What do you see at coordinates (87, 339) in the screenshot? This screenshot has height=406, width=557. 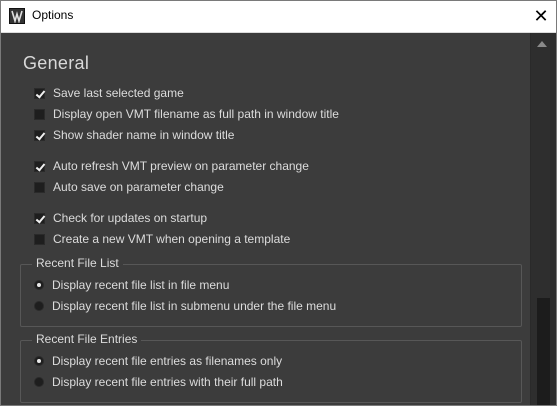 I see `group-title: Recent File Entries` at bounding box center [87, 339].